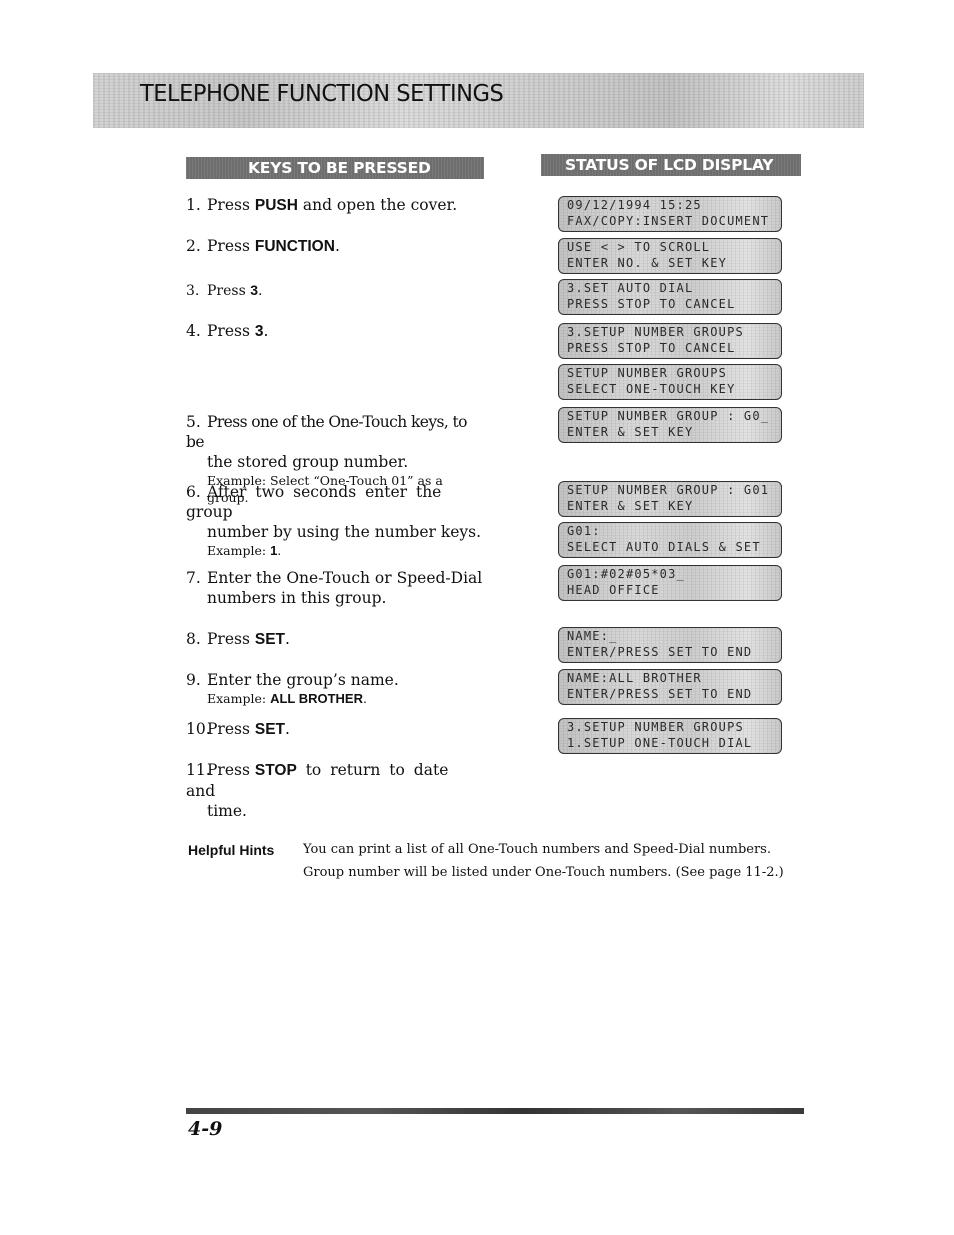 The width and height of the screenshot is (954, 1235). I want to click on step-2: 2. Press FUNCTION., so click(263, 246).